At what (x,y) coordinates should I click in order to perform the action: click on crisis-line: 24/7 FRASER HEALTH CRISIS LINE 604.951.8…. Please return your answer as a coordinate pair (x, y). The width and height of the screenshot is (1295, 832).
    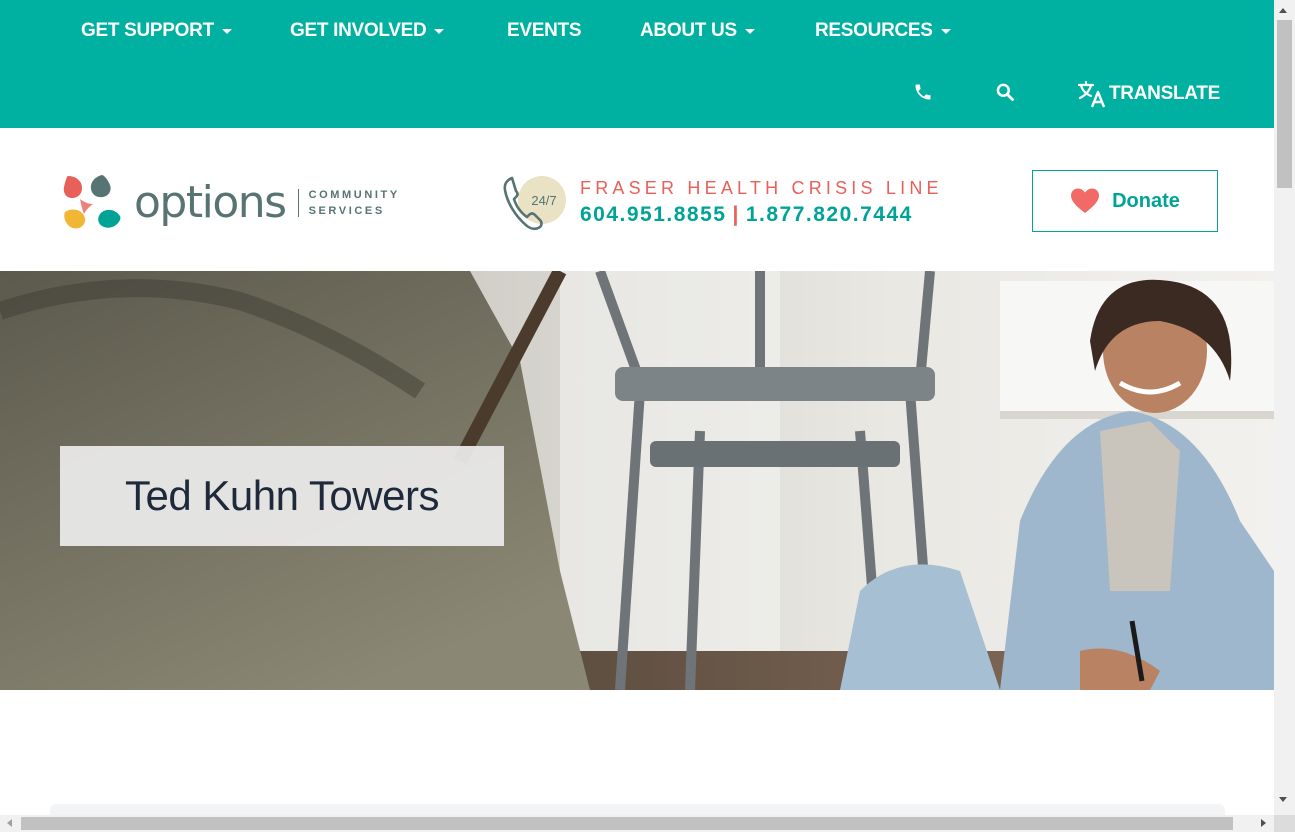
    Looking at the image, I should click on (722, 202).